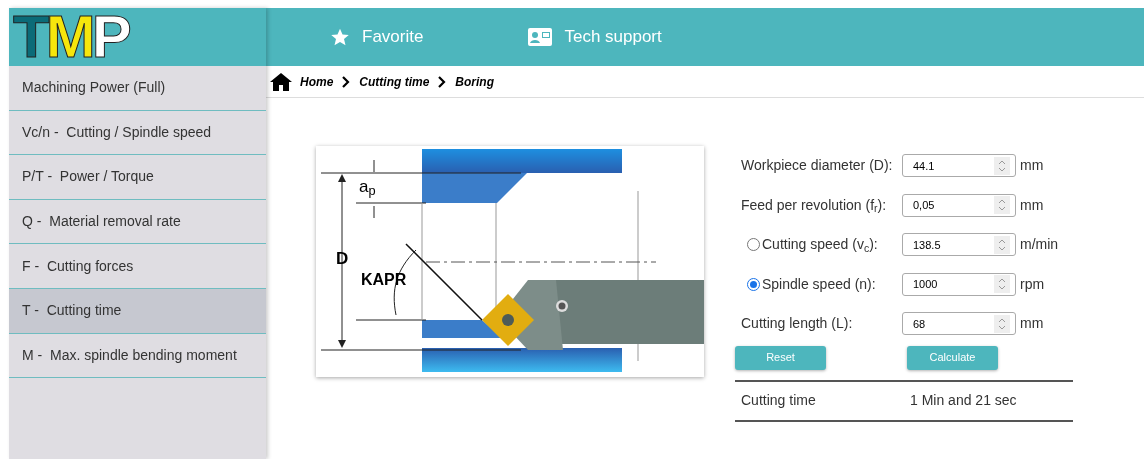  What do you see at coordinates (137, 88) in the screenshot?
I see `sidebar-item: Machining Power (Full)` at bounding box center [137, 88].